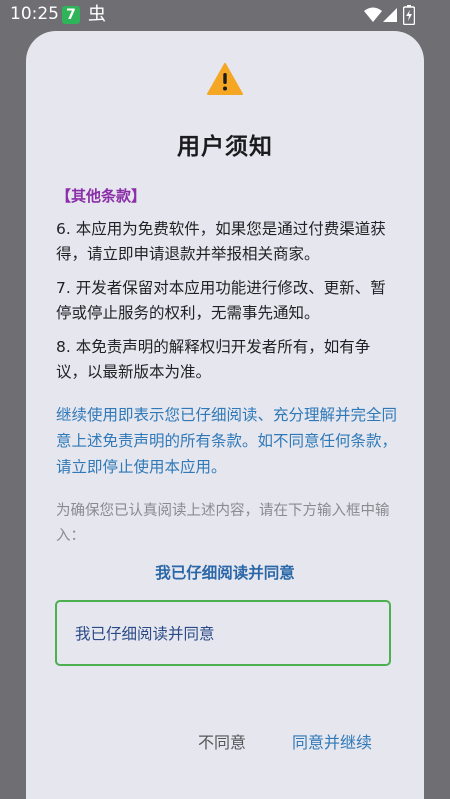 Image resolution: width=450 pixels, height=799 pixels. I want to click on wifi-icon, so click(373, 14).